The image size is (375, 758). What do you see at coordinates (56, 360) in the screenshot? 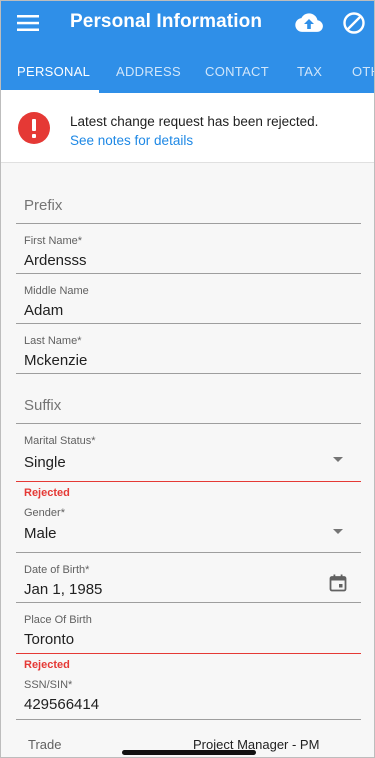
I see `last-name-value: Mckenzie` at bounding box center [56, 360].